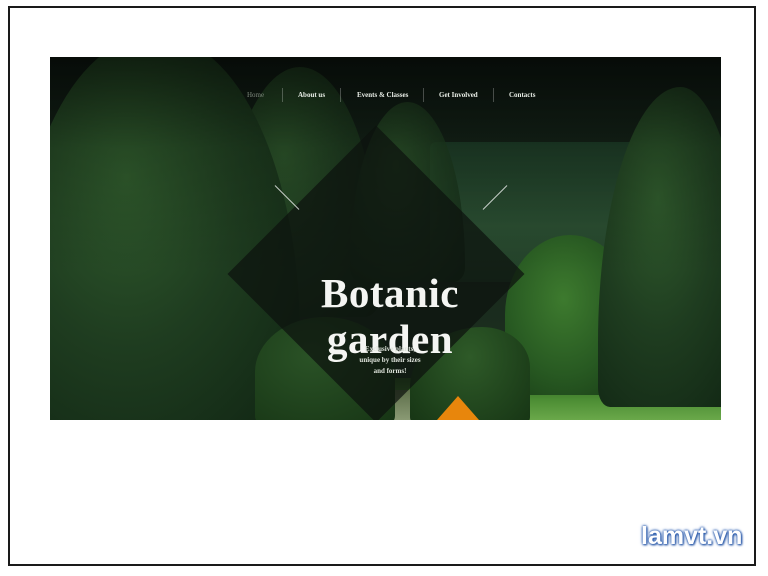 The height and width of the screenshot is (576, 768). Describe the element at coordinates (255, 95) in the screenshot. I see `nav-home: Home` at that location.